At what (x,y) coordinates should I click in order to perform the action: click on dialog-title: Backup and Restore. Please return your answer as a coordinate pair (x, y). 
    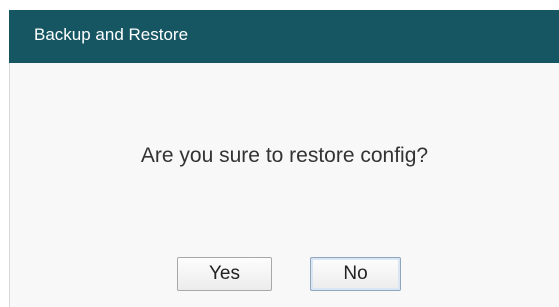
    Looking at the image, I should click on (111, 34).